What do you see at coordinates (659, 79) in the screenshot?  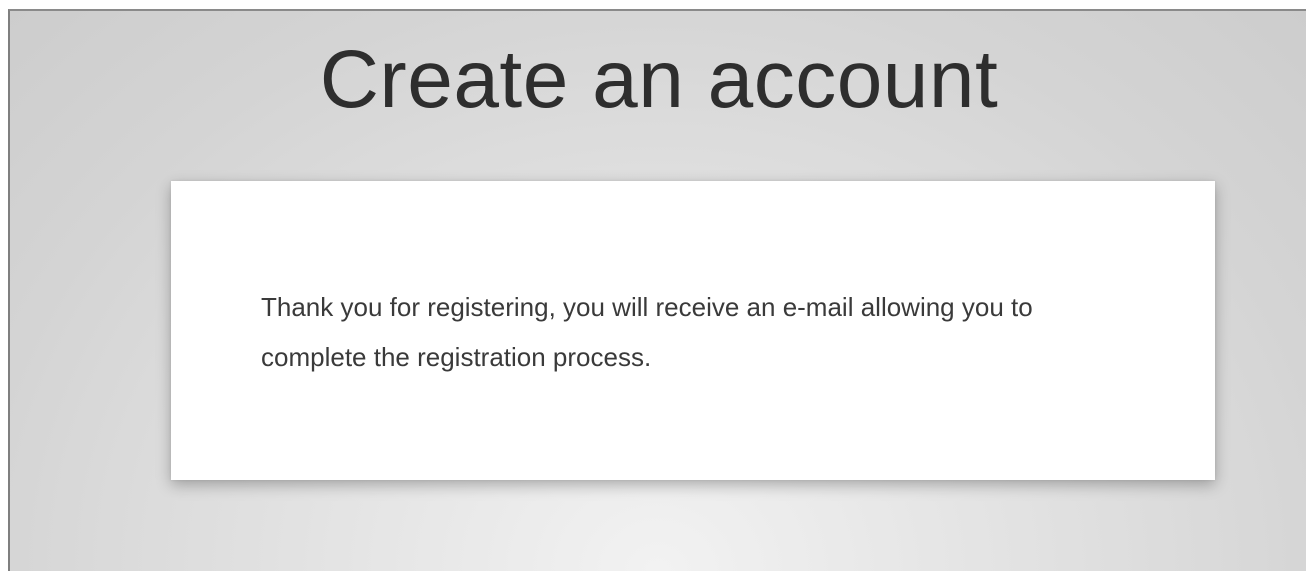 I see `page-title: Create an account` at bounding box center [659, 79].